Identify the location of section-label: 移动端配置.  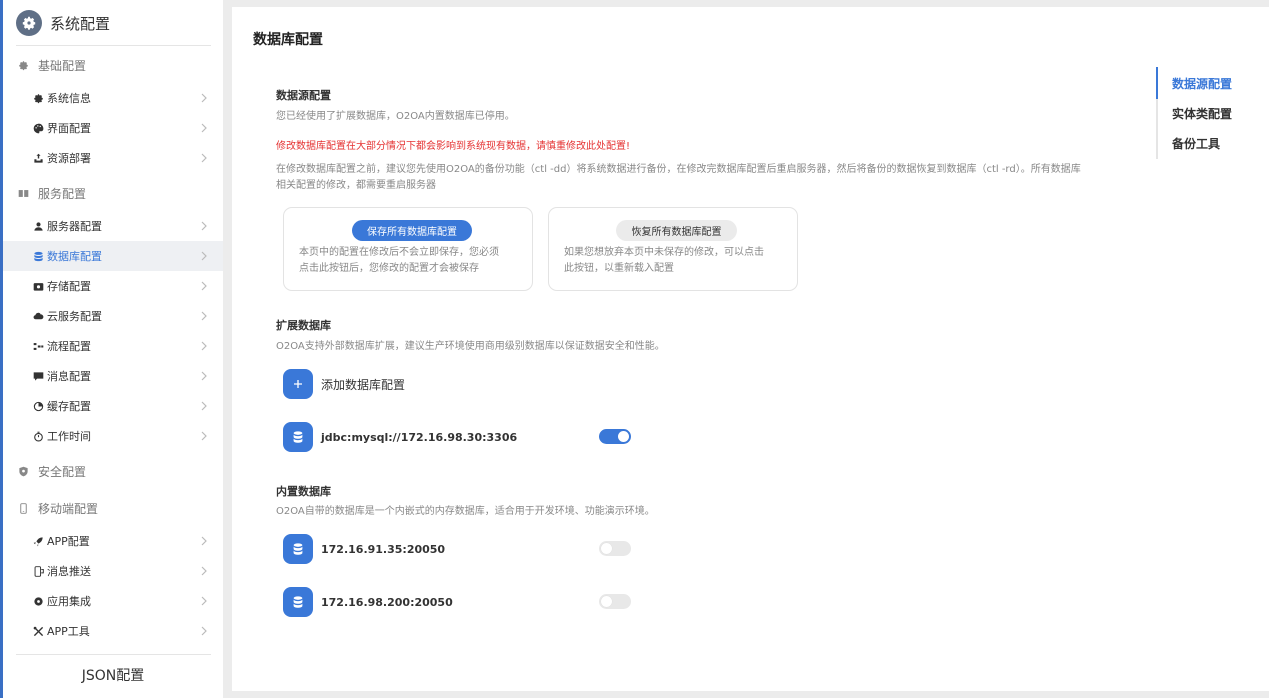
(68, 508).